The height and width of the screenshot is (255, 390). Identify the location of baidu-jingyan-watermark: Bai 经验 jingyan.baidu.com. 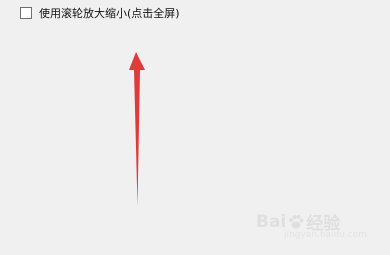
(316, 226).